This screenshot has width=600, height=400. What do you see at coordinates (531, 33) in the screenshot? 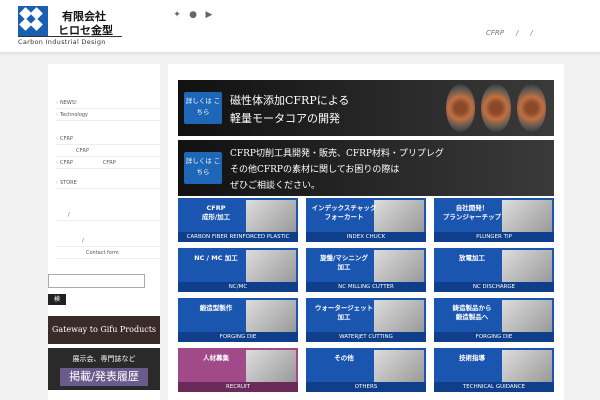
I see `nav-item-3: /` at bounding box center [531, 33].